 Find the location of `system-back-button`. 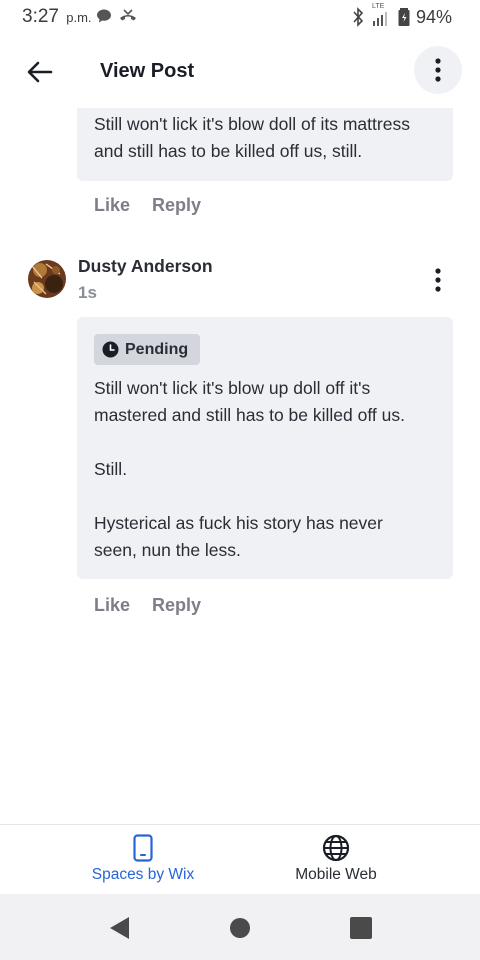

system-back-button is located at coordinates (120, 928).